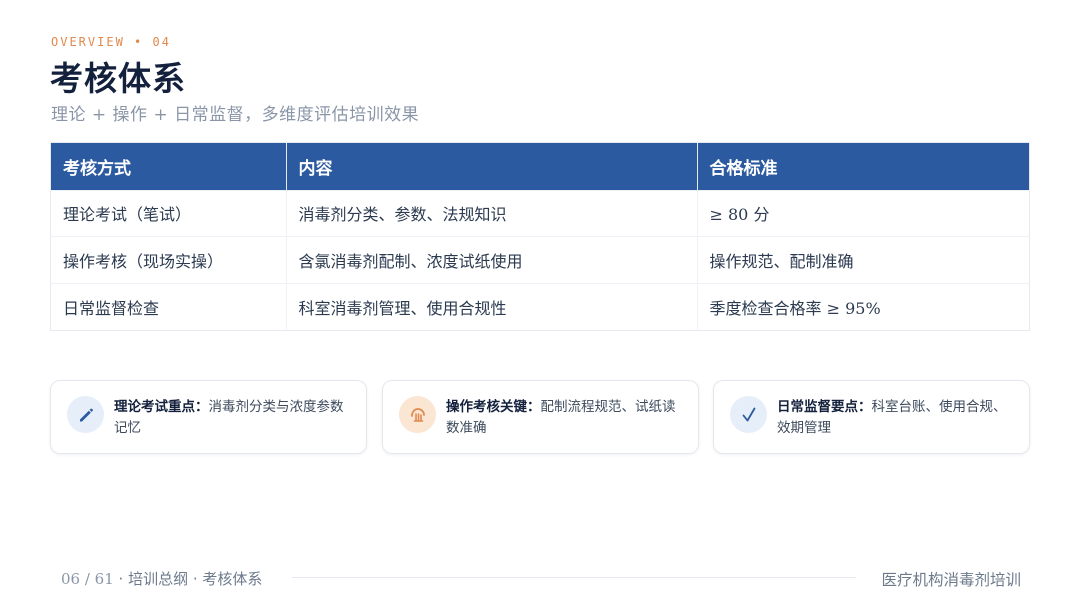 The height and width of the screenshot is (608, 1080). I want to click on table-row: 操作考核（现场实操） 含氯消毒剂配制、浓度试纸使用 操作规范、配制准确, so click(540, 259).